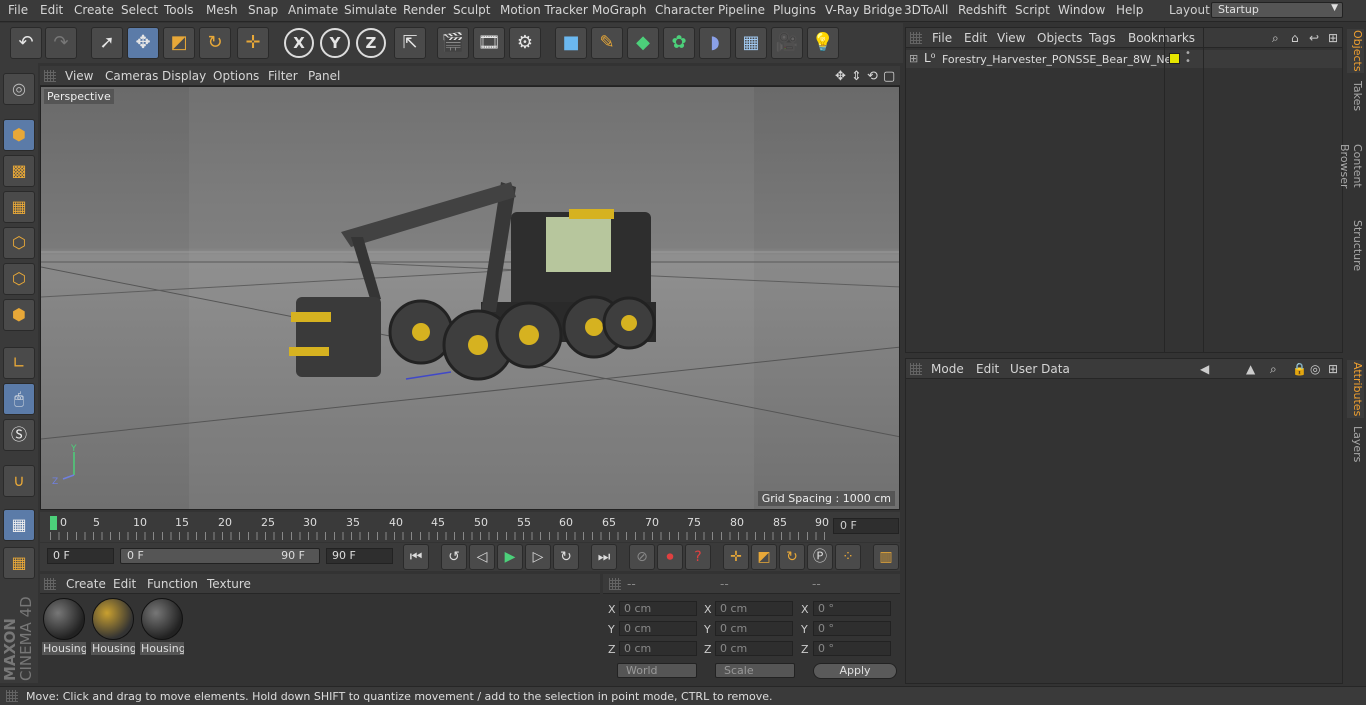 Image resolution: width=1366 pixels, height=705 pixels. What do you see at coordinates (79, 76) in the screenshot?
I see `viewport-menu-view: View` at bounding box center [79, 76].